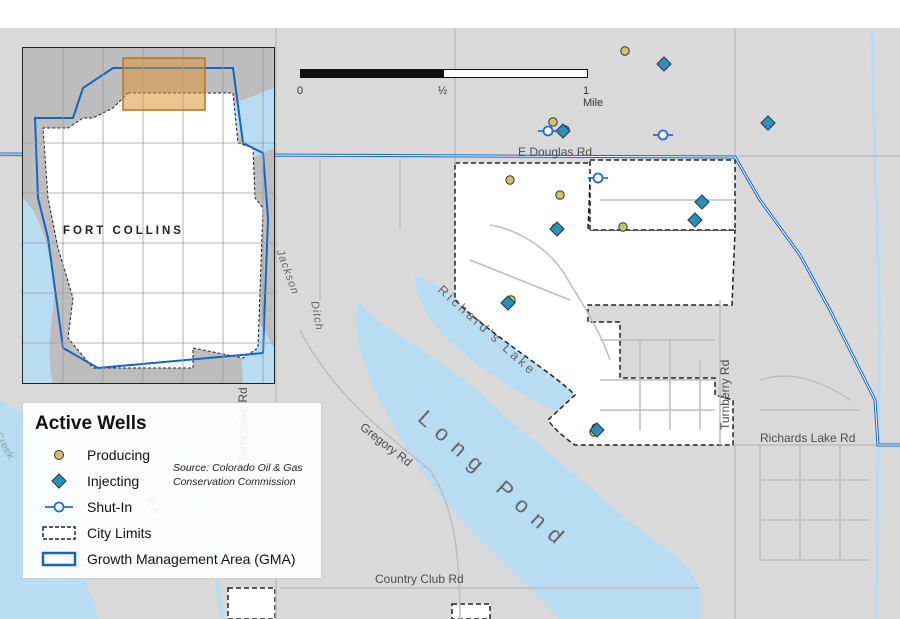  Describe the element at coordinates (662, 195) in the screenshot. I see `city-limits-north-parcel` at that location.